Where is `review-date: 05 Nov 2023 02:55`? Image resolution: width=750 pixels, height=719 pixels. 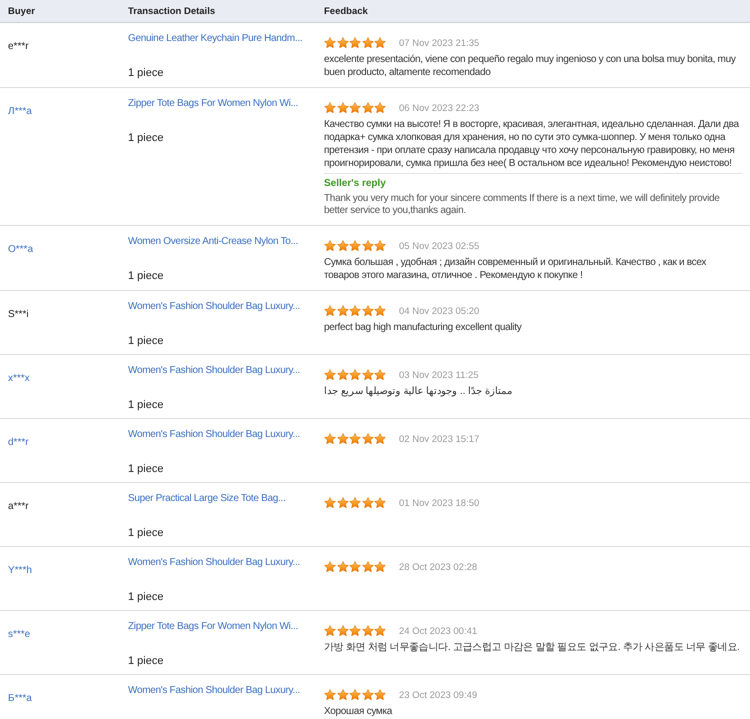
review-date: 05 Nov 2023 02:55 is located at coordinates (439, 246).